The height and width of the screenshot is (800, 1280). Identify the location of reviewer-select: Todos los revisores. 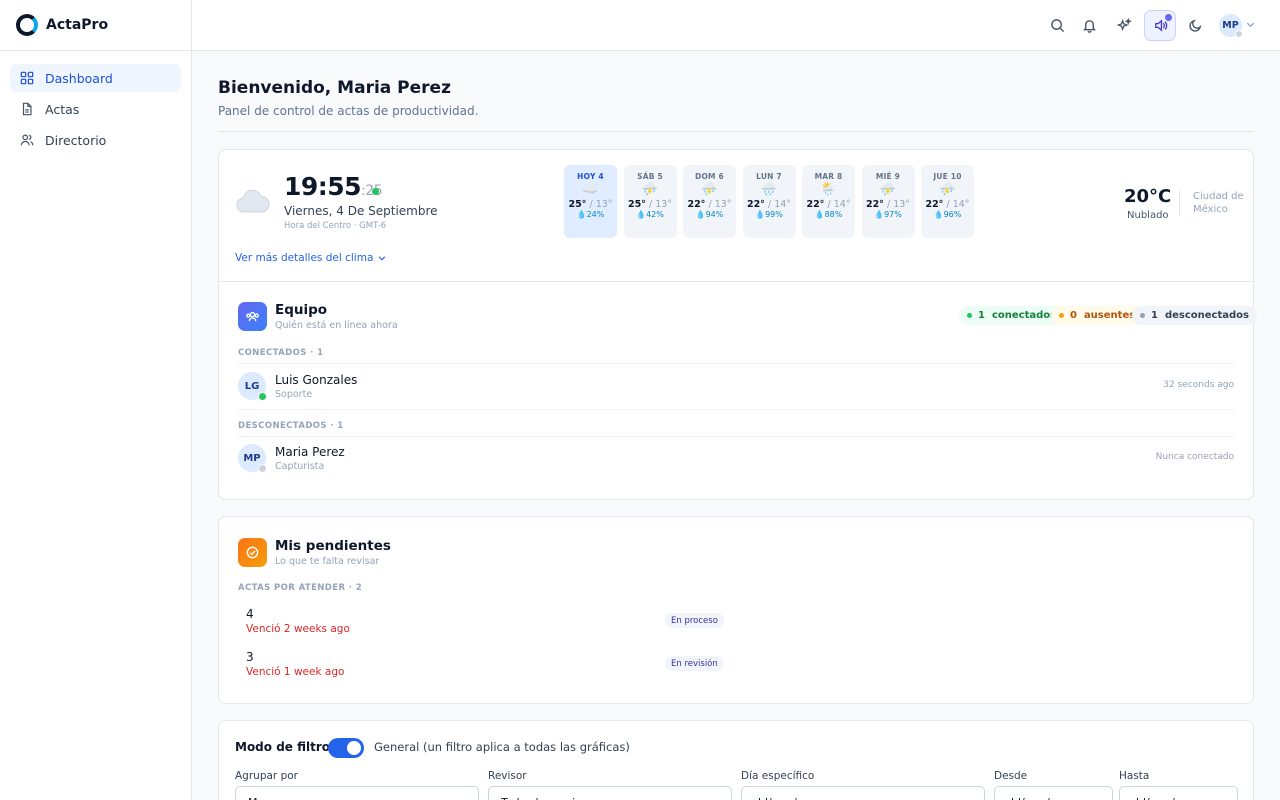
(610, 793).